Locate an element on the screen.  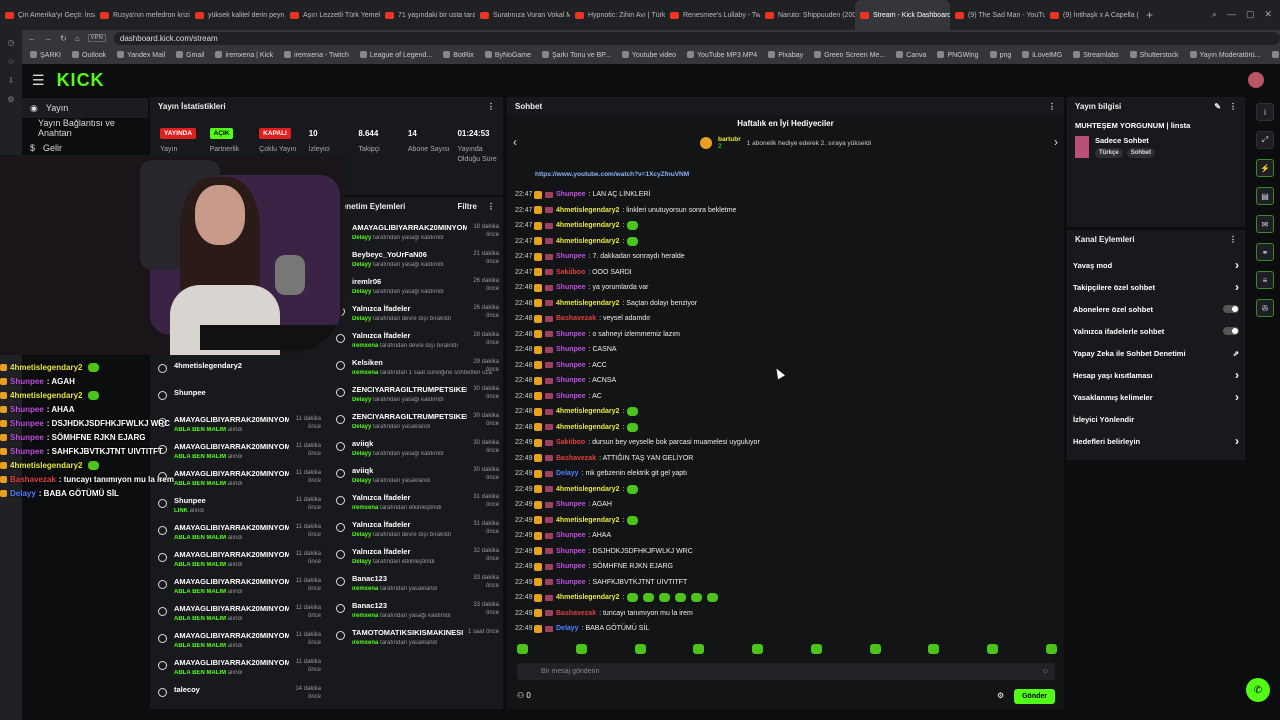
new-tab-icon: + is located at coordinates (1149, 15).